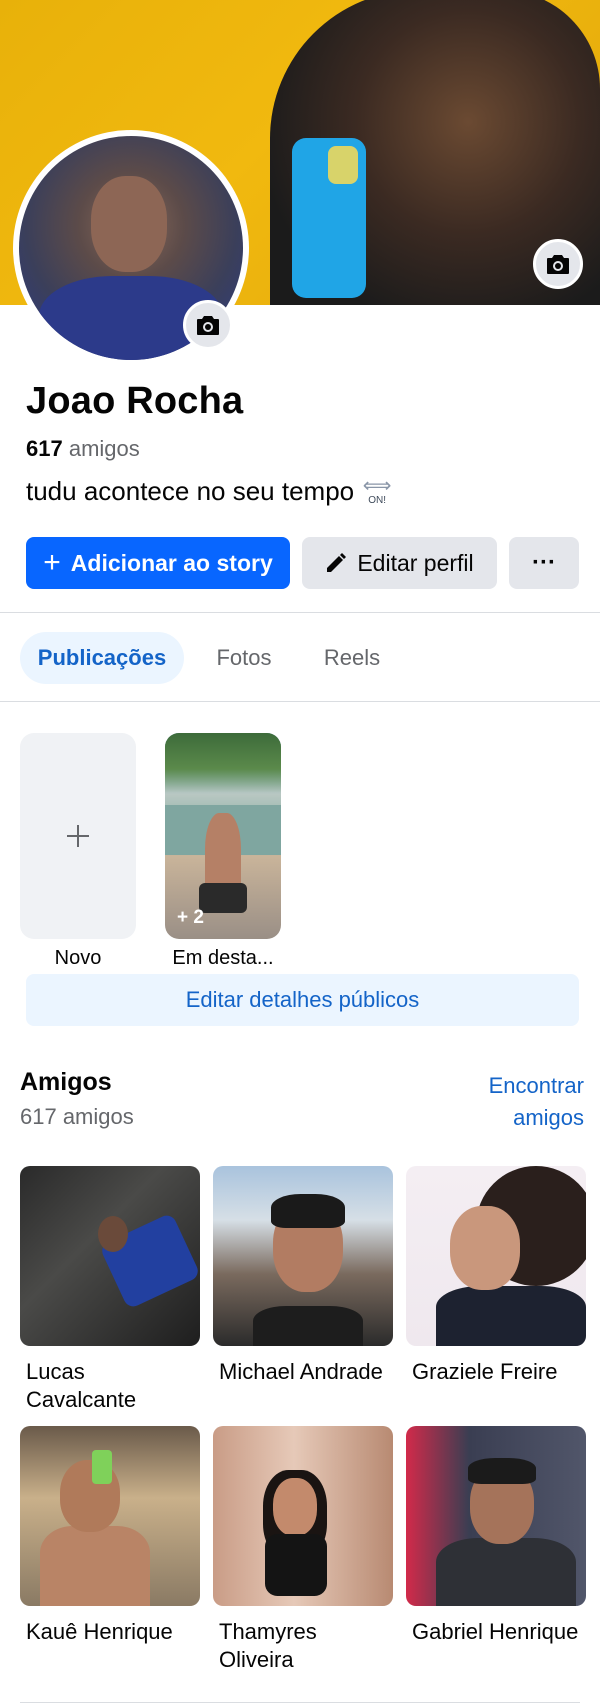 Image resolution: width=600 pixels, height=1704 pixels. What do you see at coordinates (337, 562) in the screenshot?
I see `pencil-icon` at bounding box center [337, 562].